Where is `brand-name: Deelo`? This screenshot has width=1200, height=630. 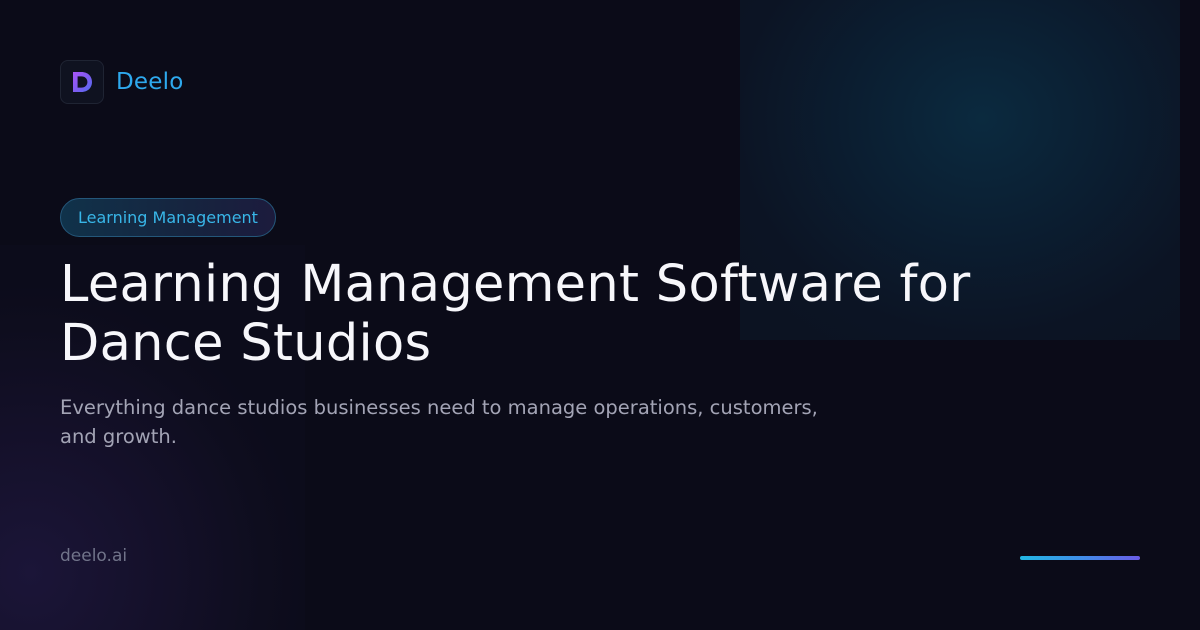 brand-name: Deelo is located at coordinates (150, 82).